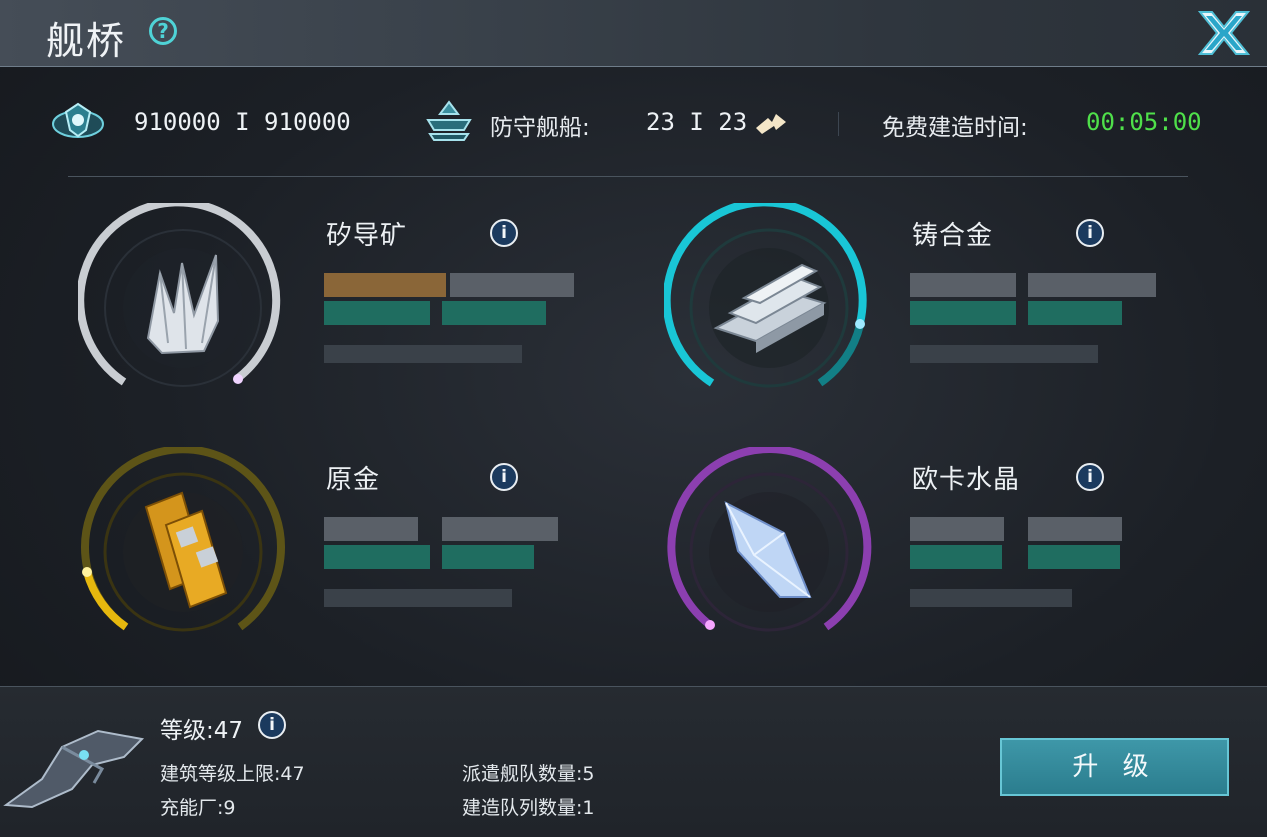  What do you see at coordinates (86, 41) in the screenshot?
I see `page-title: 舰桥` at bounding box center [86, 41].